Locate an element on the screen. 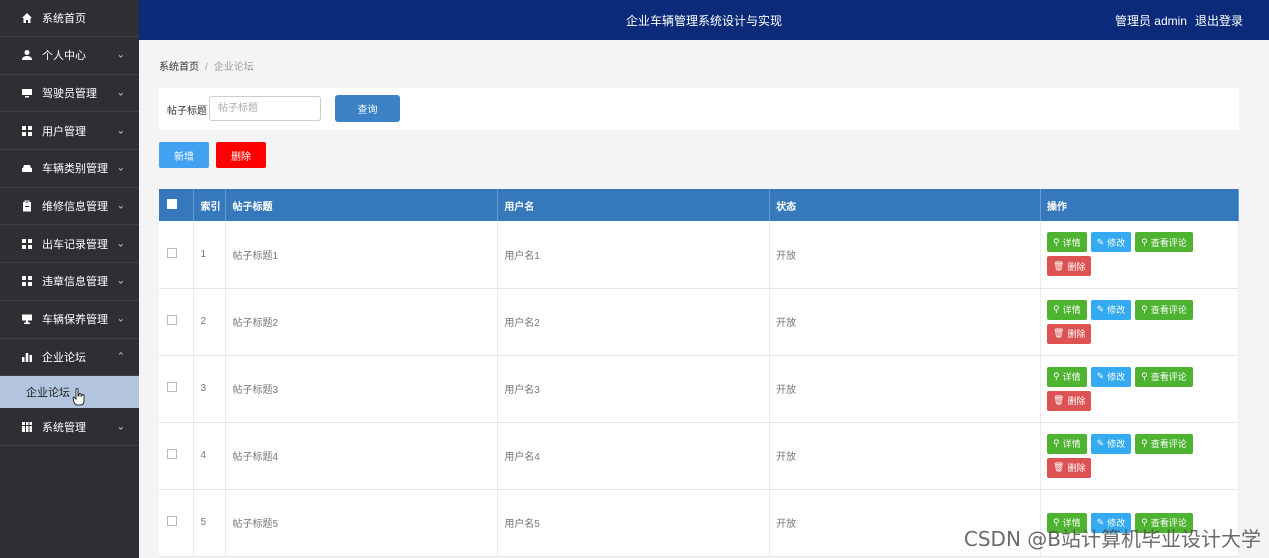 The width and height of the screenshot is (1269, 558). clipboard-icon is located at coordinates (27, 206).